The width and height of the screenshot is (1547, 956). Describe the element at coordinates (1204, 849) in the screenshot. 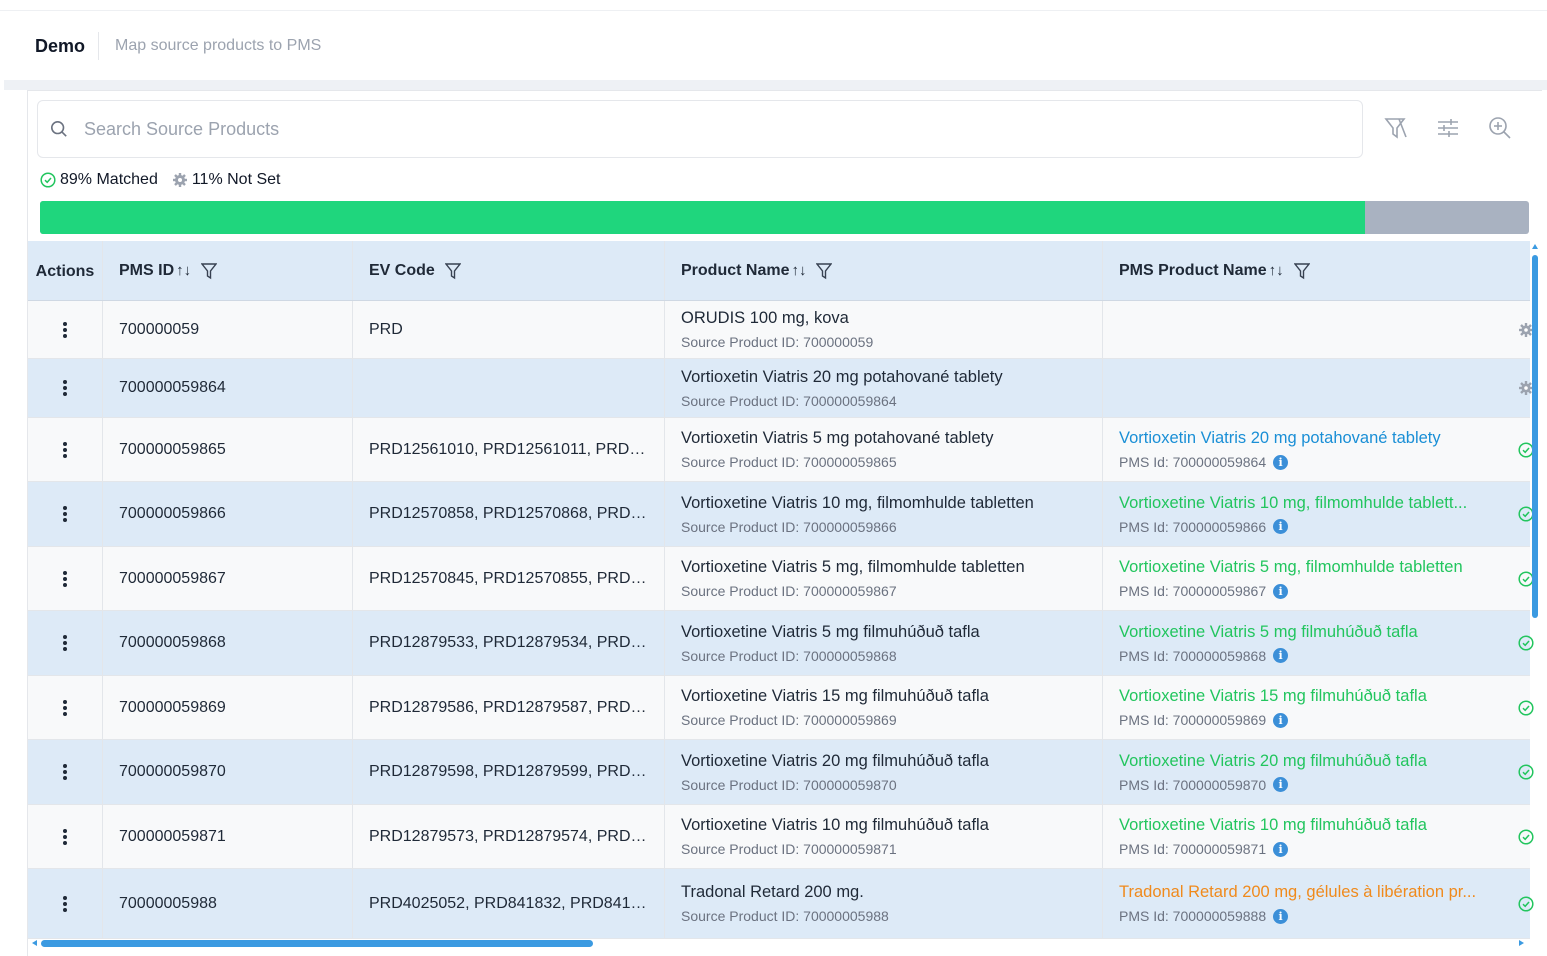

I see `pms-id-sub: PMS Id: 700000059871 i` at that location.